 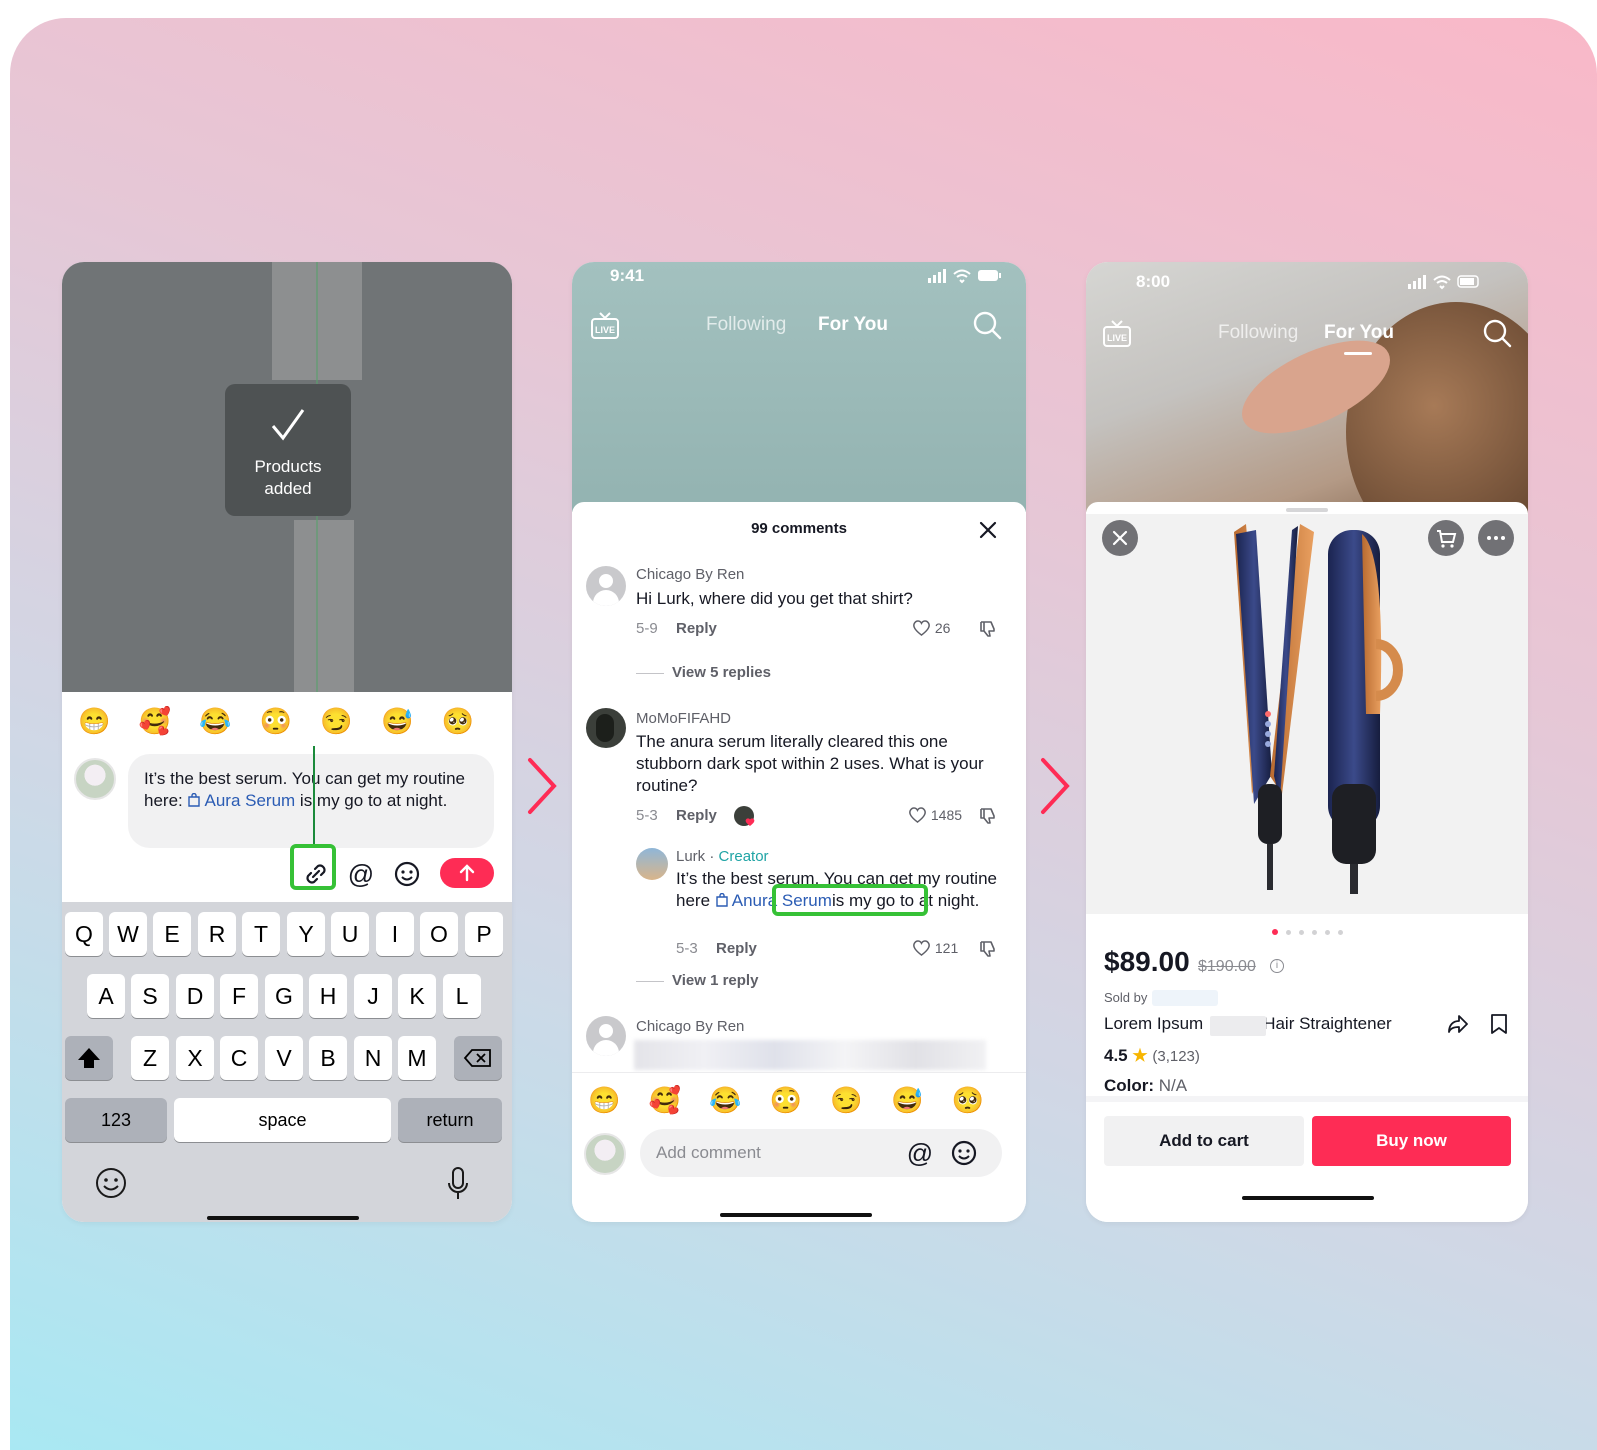 I want to click on key-d: D, so click(x=195, y=996).